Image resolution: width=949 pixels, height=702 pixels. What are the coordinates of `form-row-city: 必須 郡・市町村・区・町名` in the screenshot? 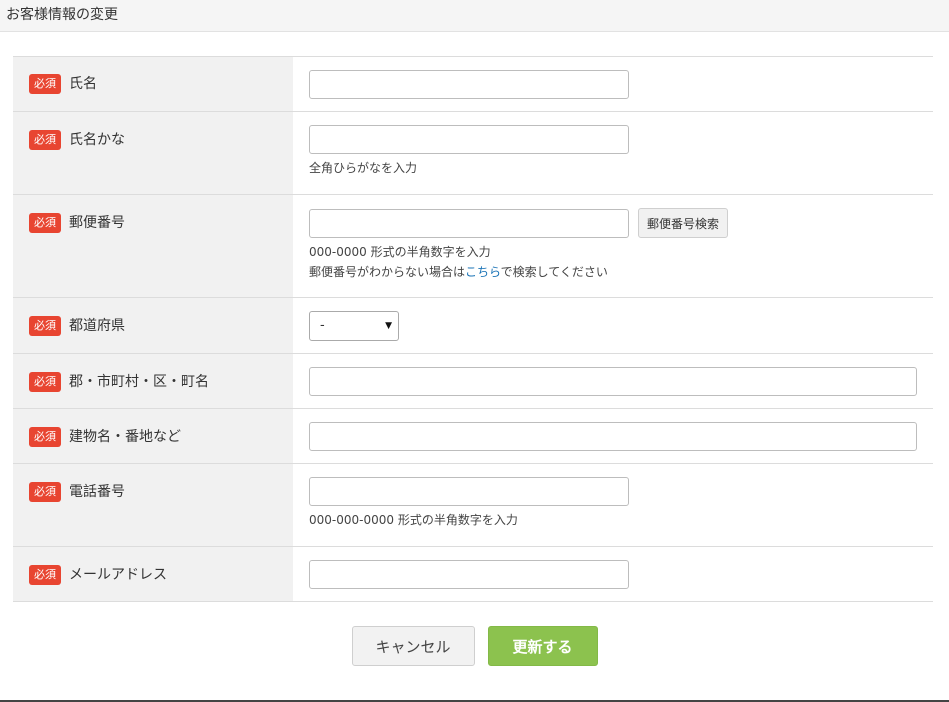 It's located at (473, 381).